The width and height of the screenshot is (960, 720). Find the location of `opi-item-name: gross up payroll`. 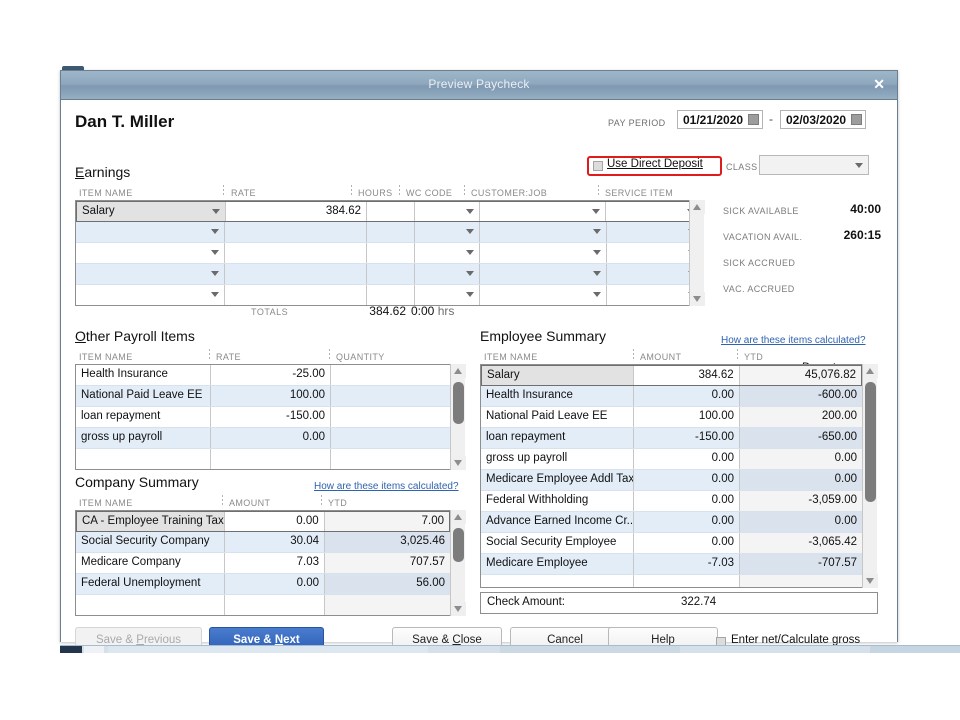

opi-item-name: gross up payroll is located at coordinates (143, 438).